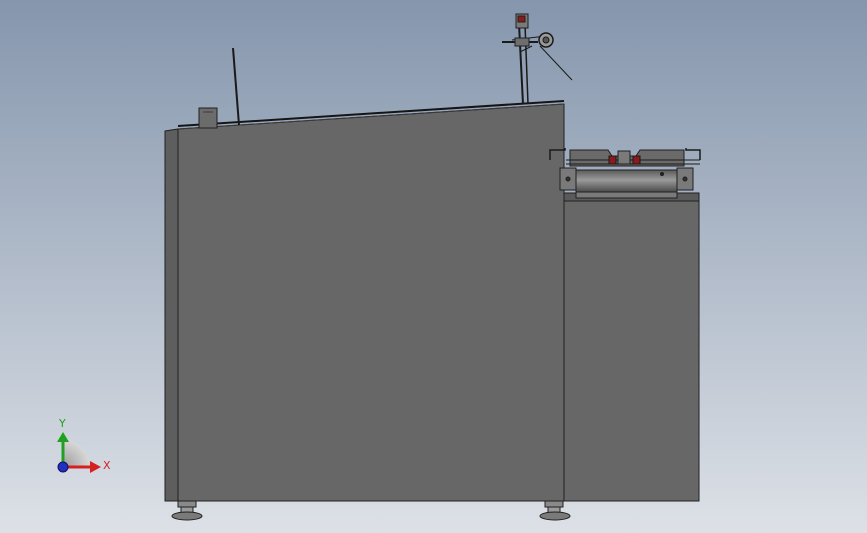 Image resolution: width=867 pixels, height=533 pixels. I want to click on top-left-bracket, so click(208, 118).